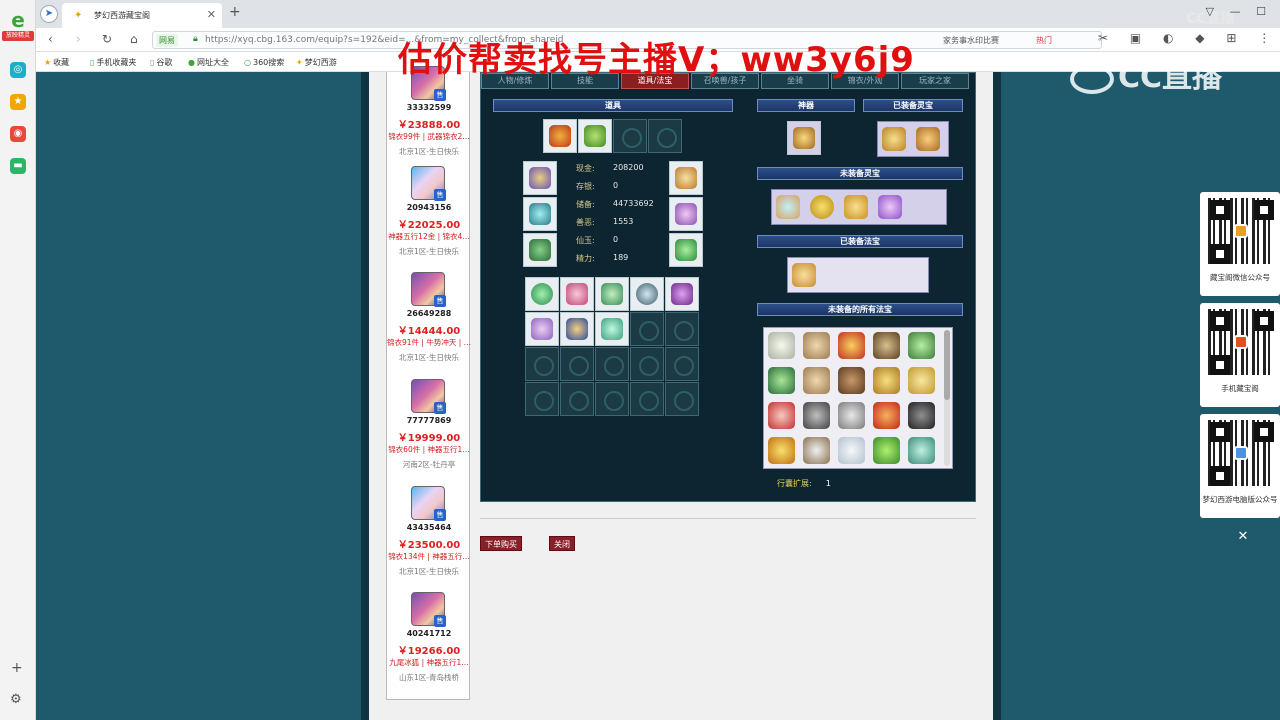 This screenshot has height=720, width=1280. I want to click on reload-icon: ↻, so click(107, 39).